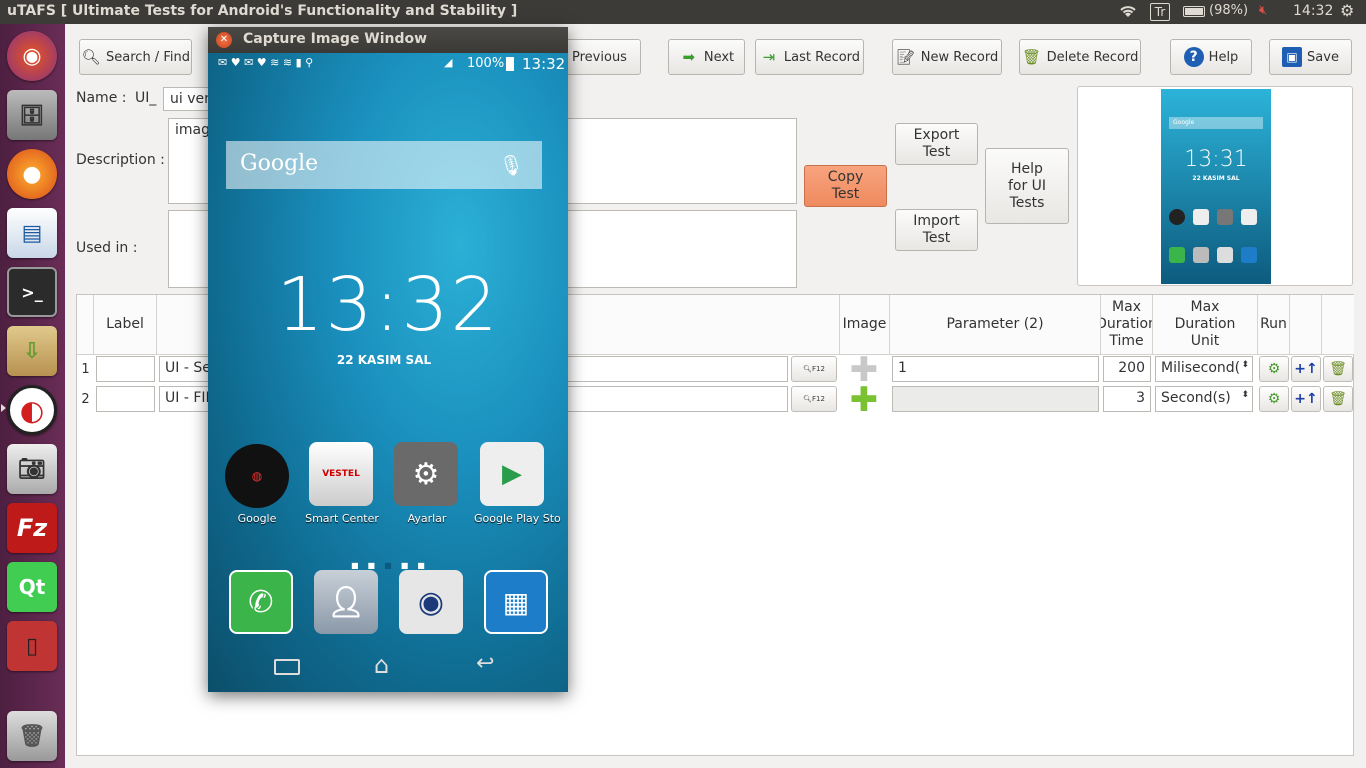 The image size is (1366, 768). I want to click on capture-window-titlebar: ✕ Capture Image Window, so click(388, 40).